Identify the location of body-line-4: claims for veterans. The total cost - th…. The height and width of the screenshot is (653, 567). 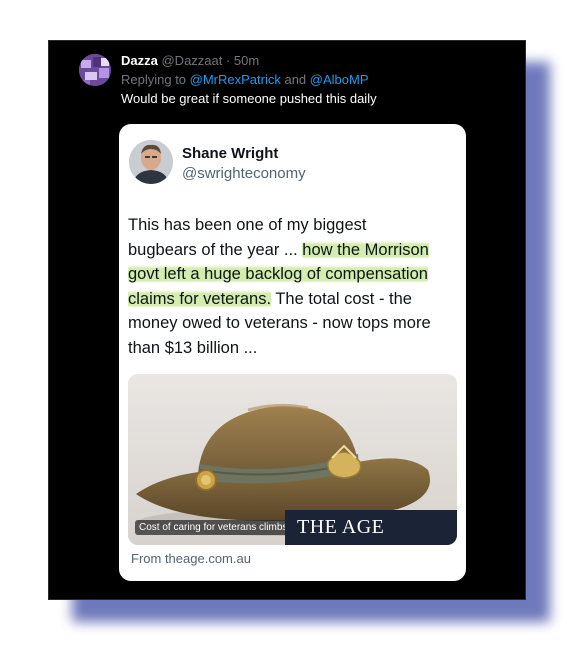
(295, 299).